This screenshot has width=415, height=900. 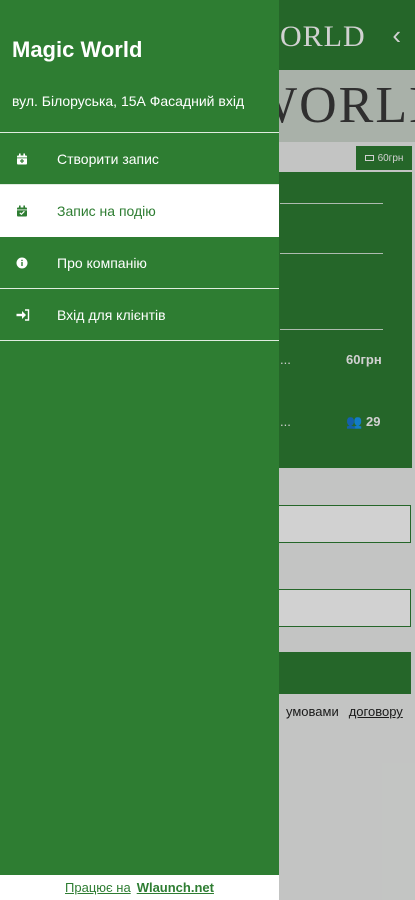 I want to click on calendar-plus-icon, so click(x=28, y=159).